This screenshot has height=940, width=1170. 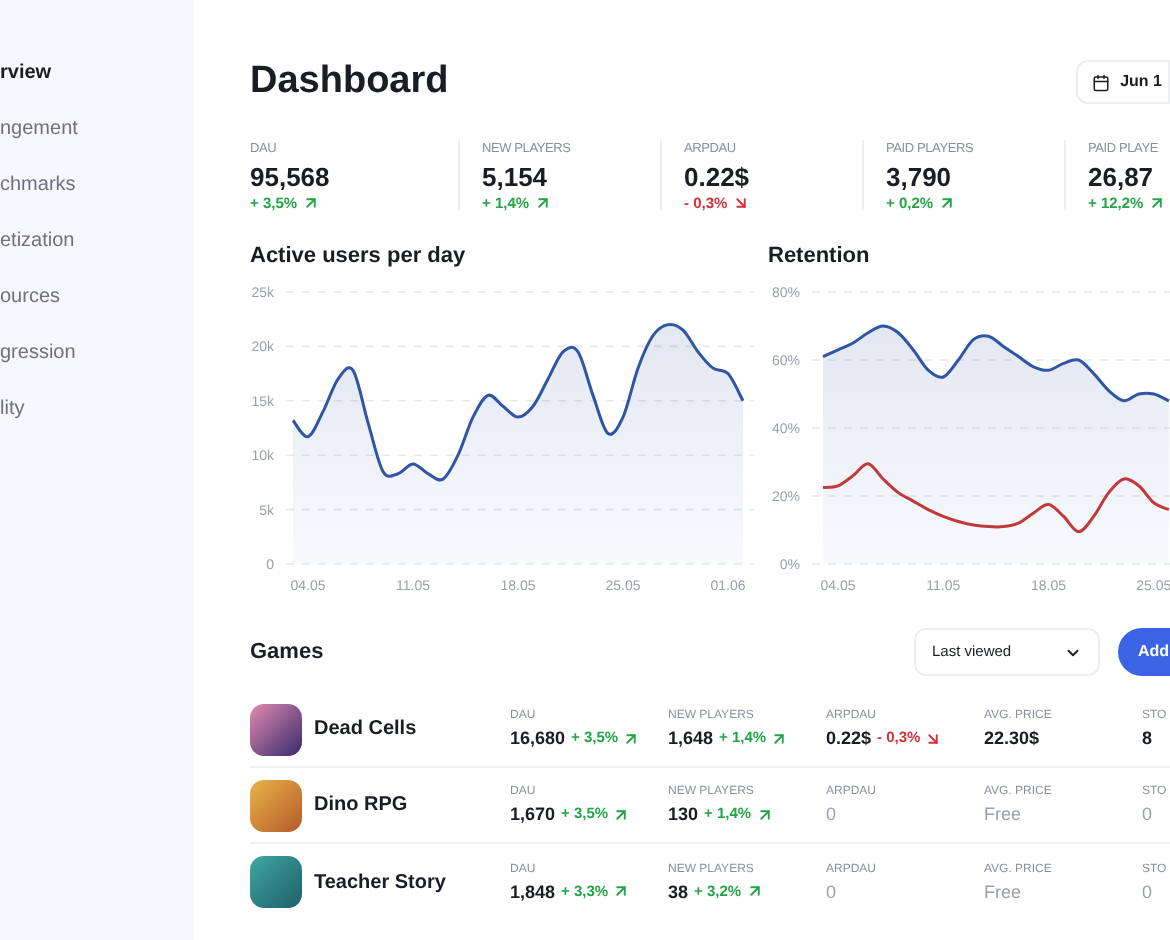 I want to click on cell-value: 130, so click(x=683, y=814).